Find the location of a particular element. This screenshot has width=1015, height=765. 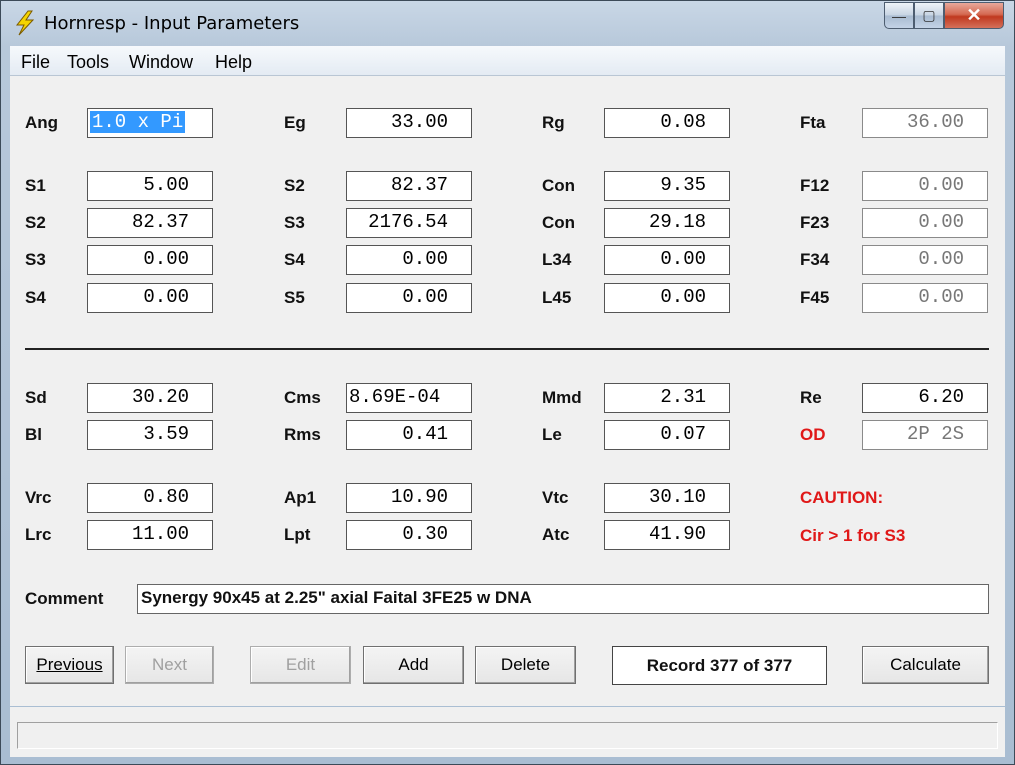

previous-button: Previous is located at coordinates (69, 665).